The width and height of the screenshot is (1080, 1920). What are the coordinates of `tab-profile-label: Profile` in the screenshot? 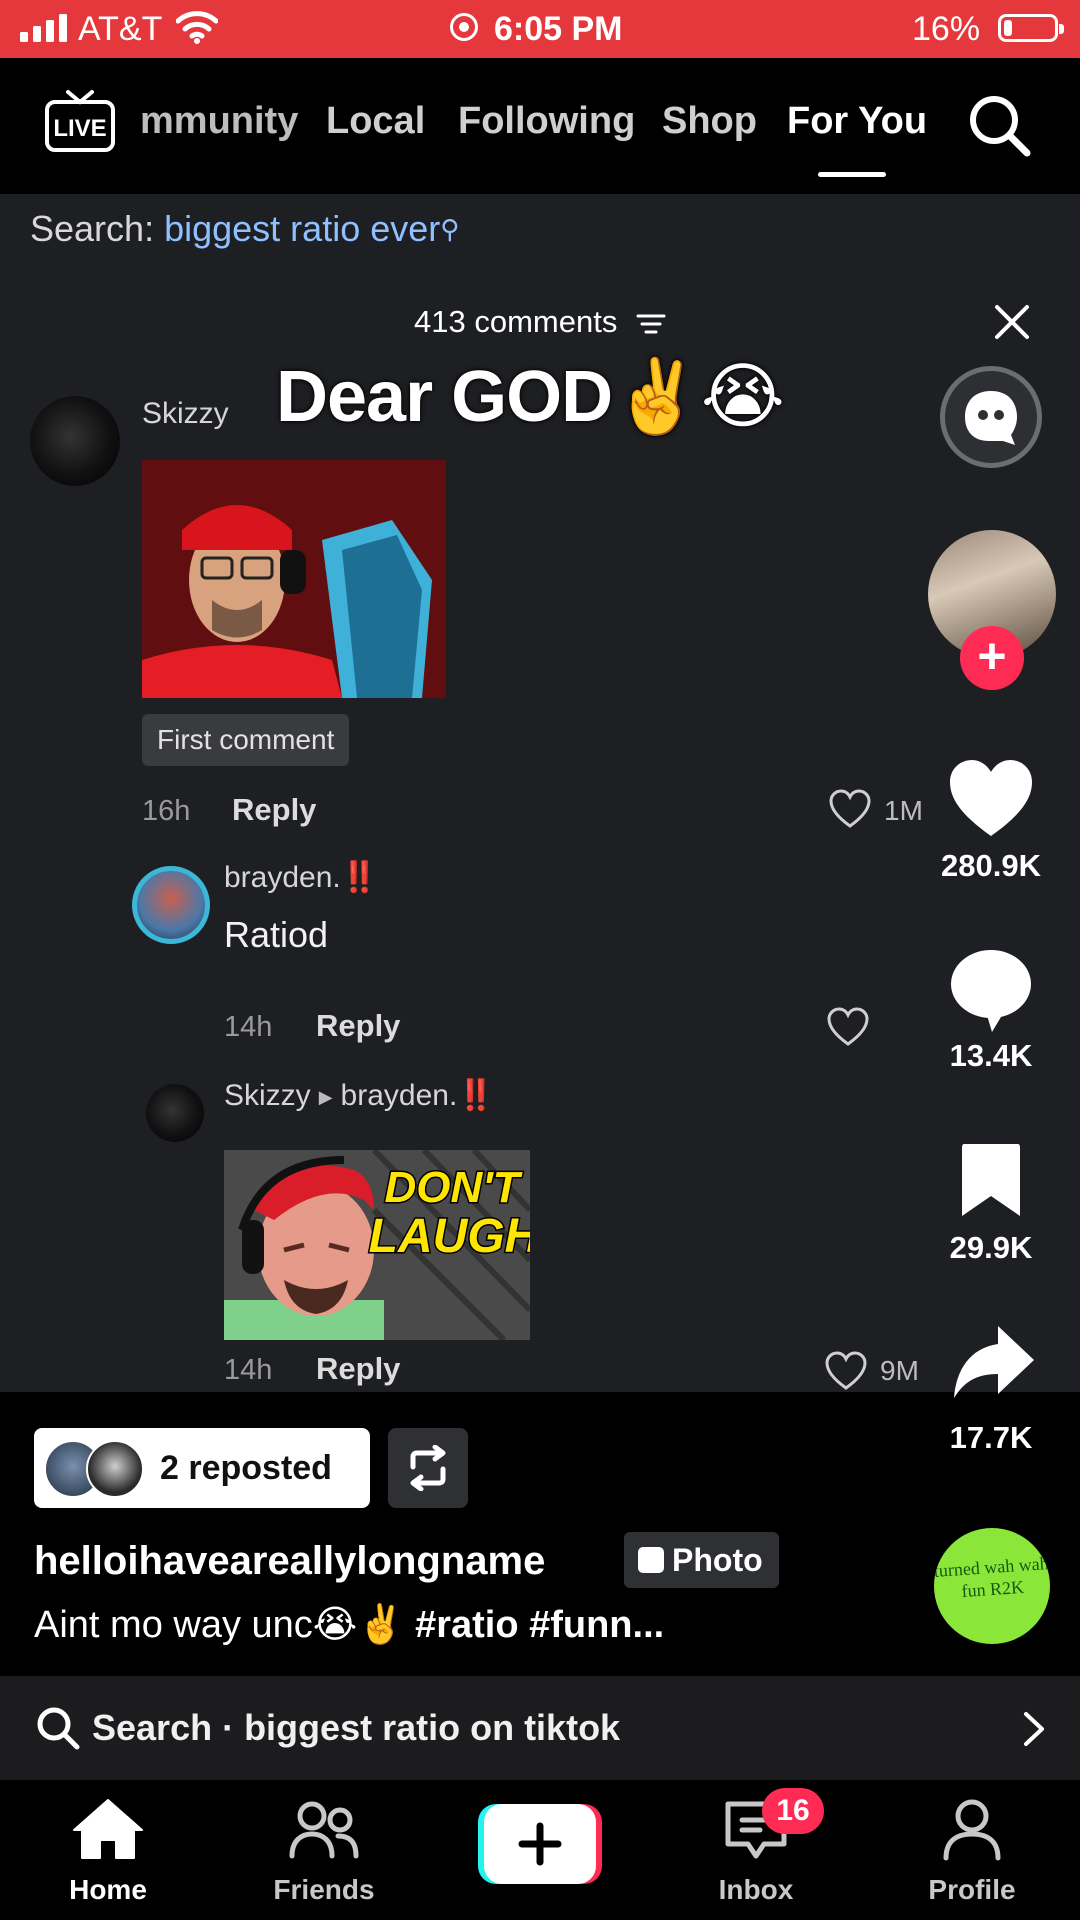 It's located at (972, 1889).